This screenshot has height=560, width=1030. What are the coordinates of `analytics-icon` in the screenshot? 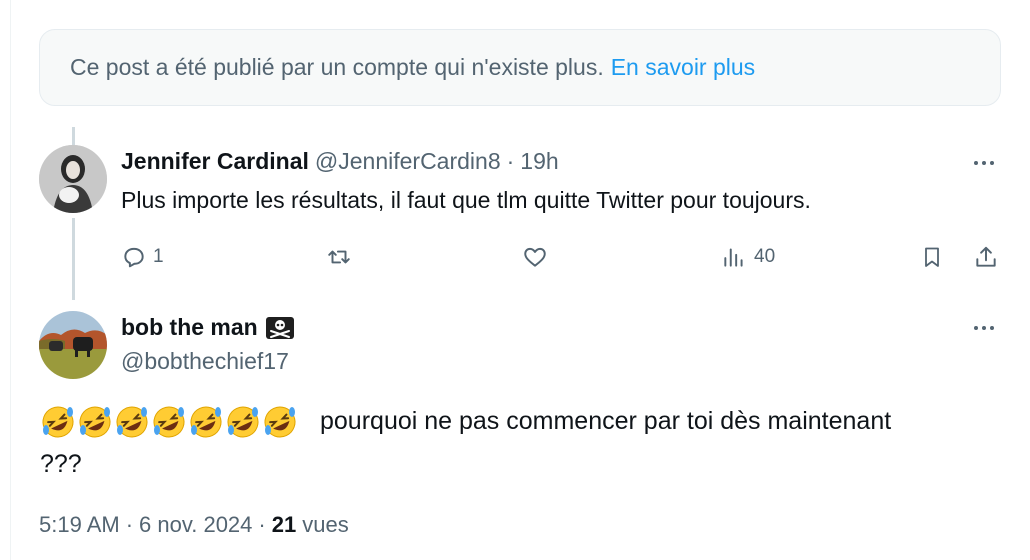 It's located at (733, 257).